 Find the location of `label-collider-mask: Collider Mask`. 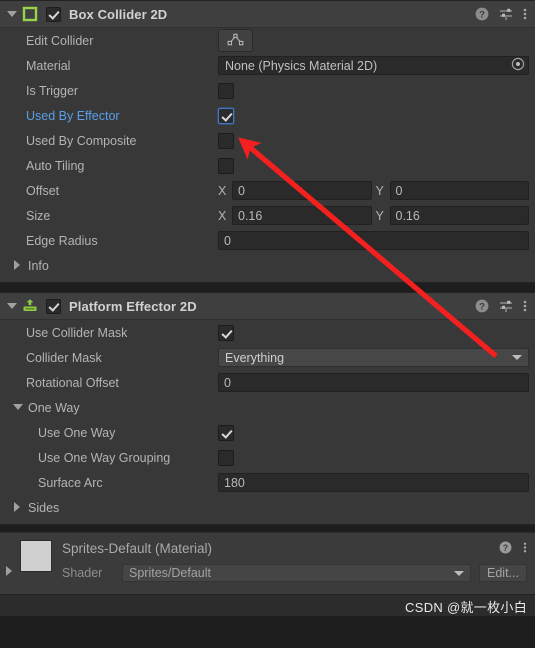

label-collider-mask: Collider Mask is located at coordinates (64, 357).